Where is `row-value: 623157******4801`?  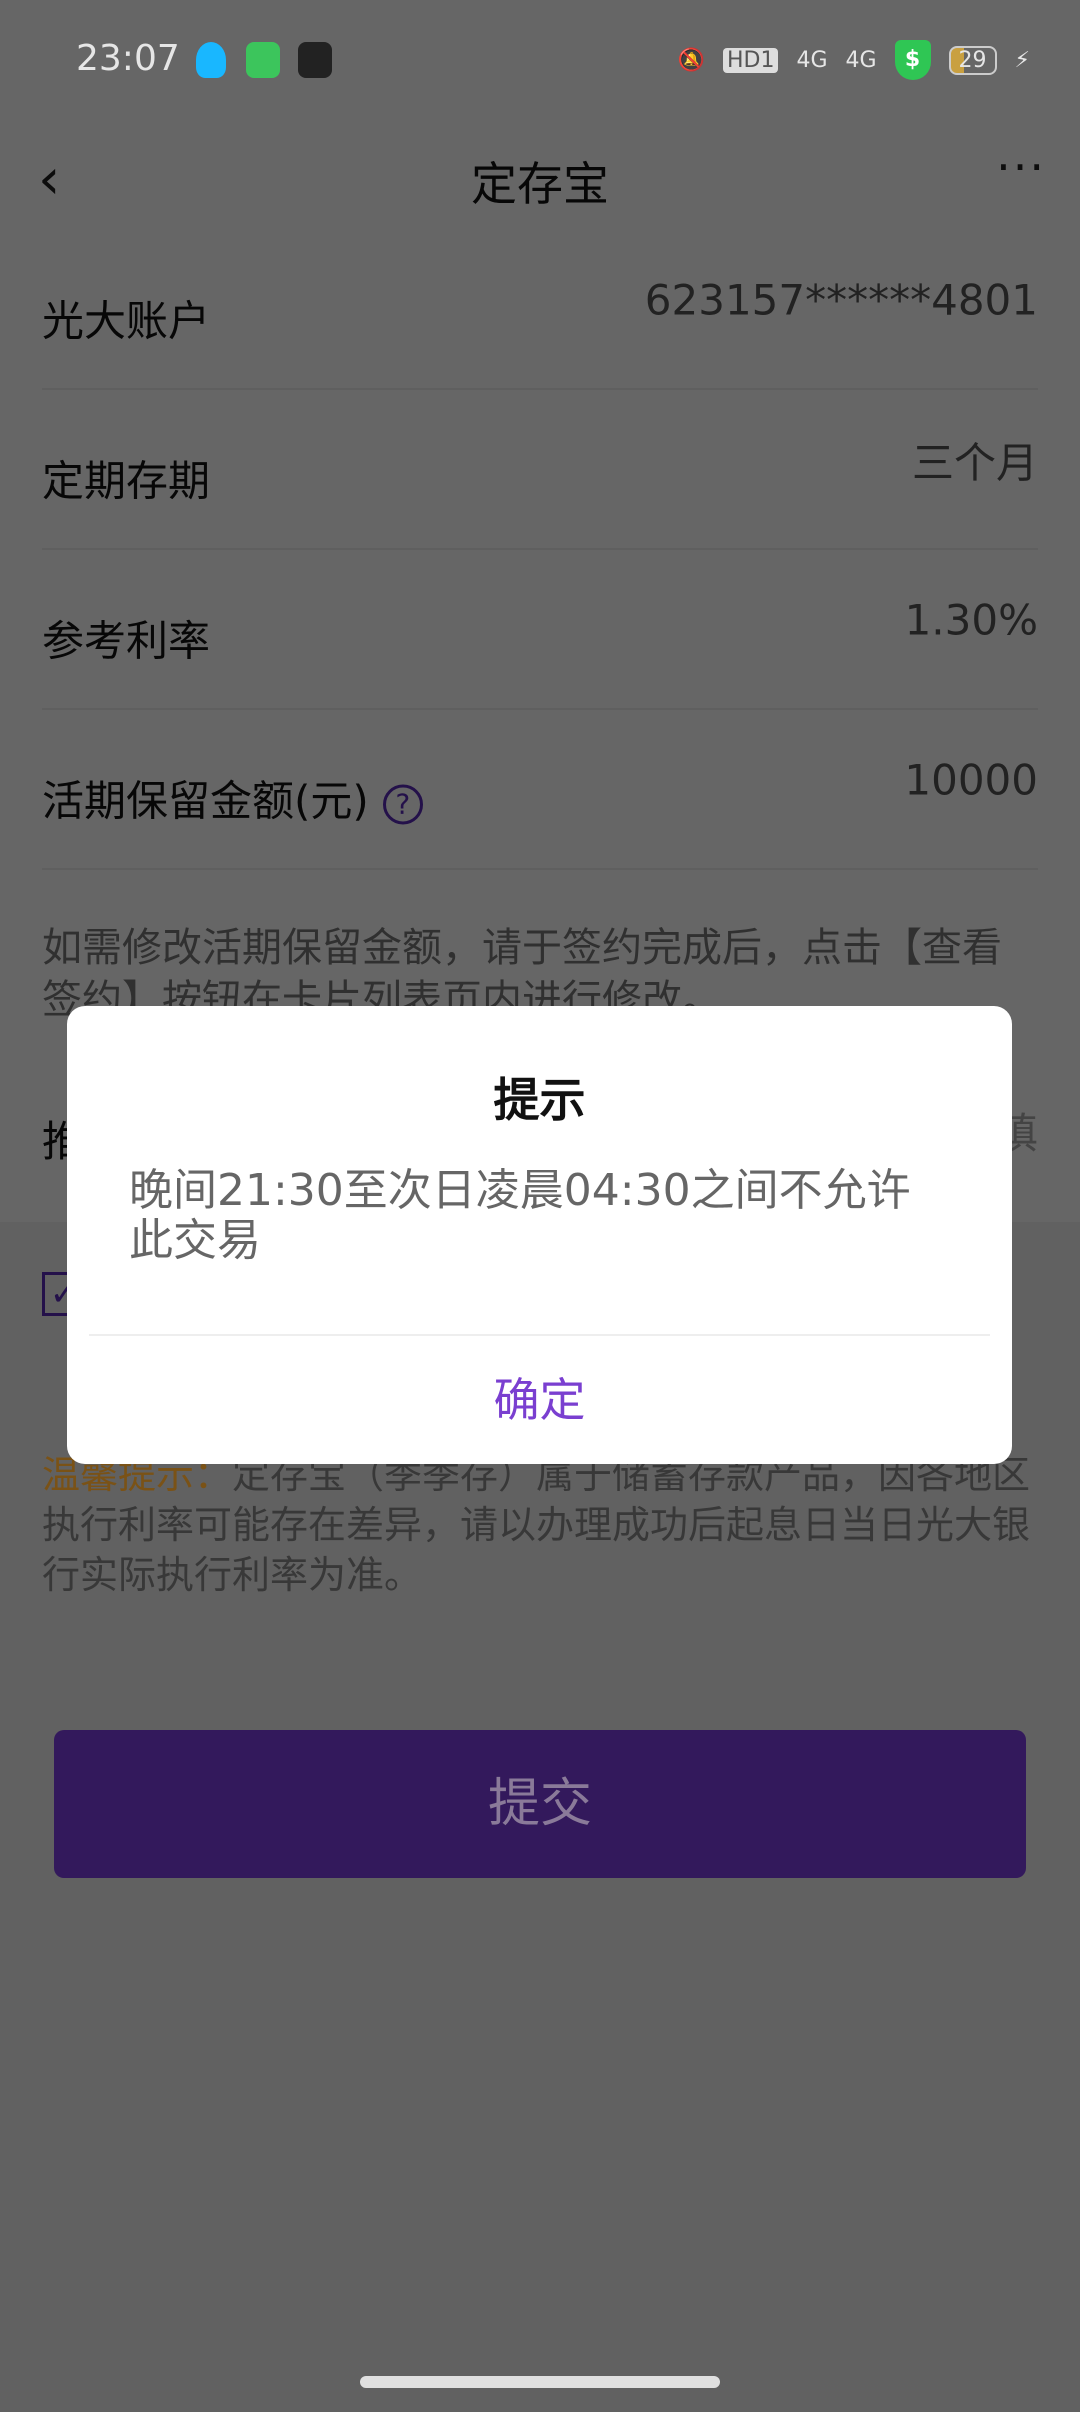 row-value: 623157******4801 is located at coordinates (841, 300).